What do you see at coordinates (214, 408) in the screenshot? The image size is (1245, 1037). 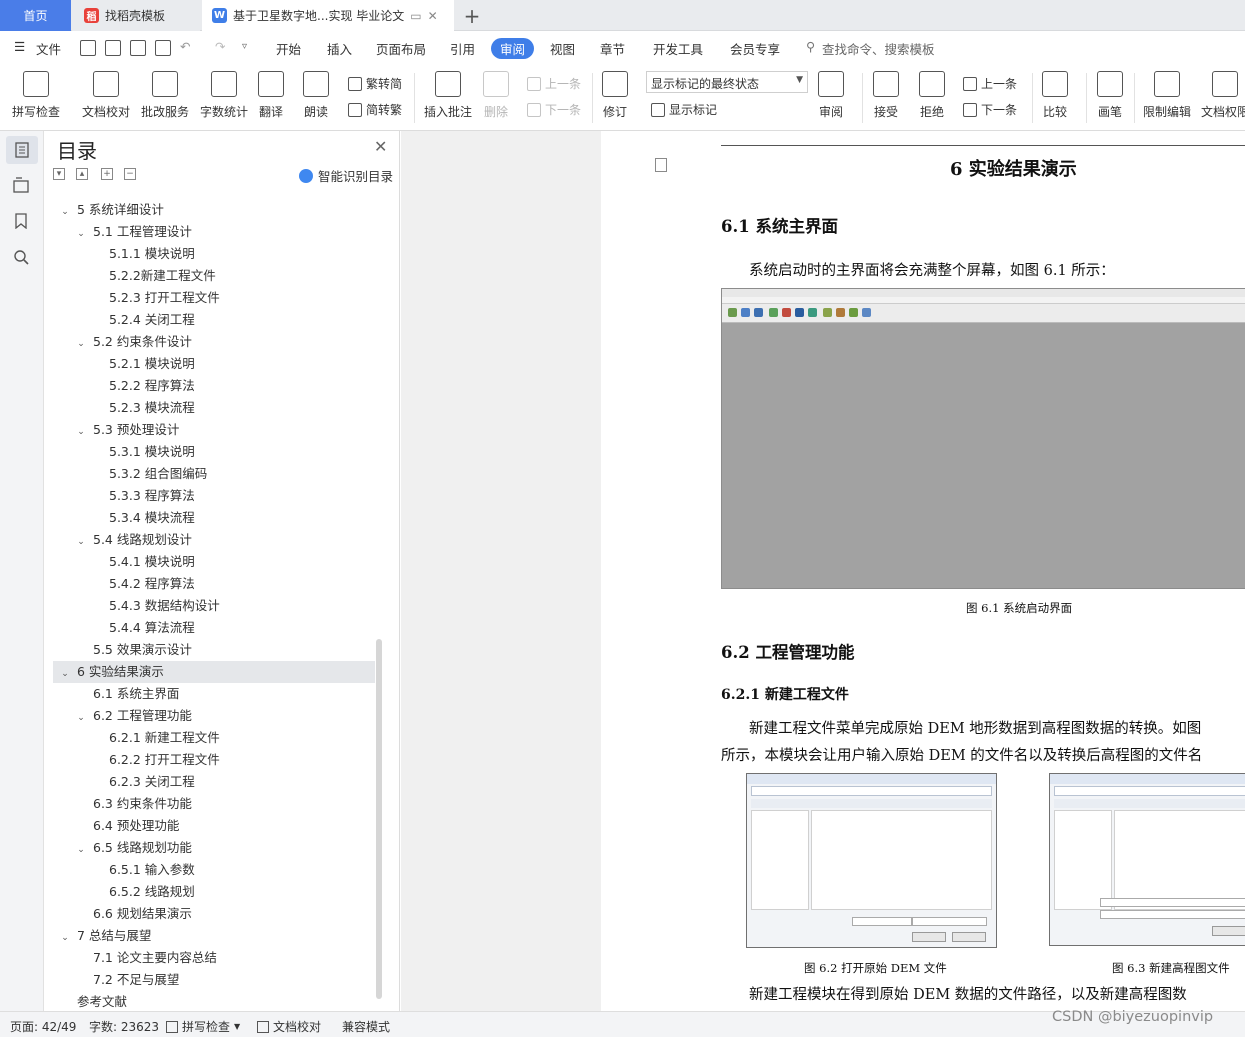 I see `toc-item: 5.2.3 模块流程` at bounding box center [214, 408].